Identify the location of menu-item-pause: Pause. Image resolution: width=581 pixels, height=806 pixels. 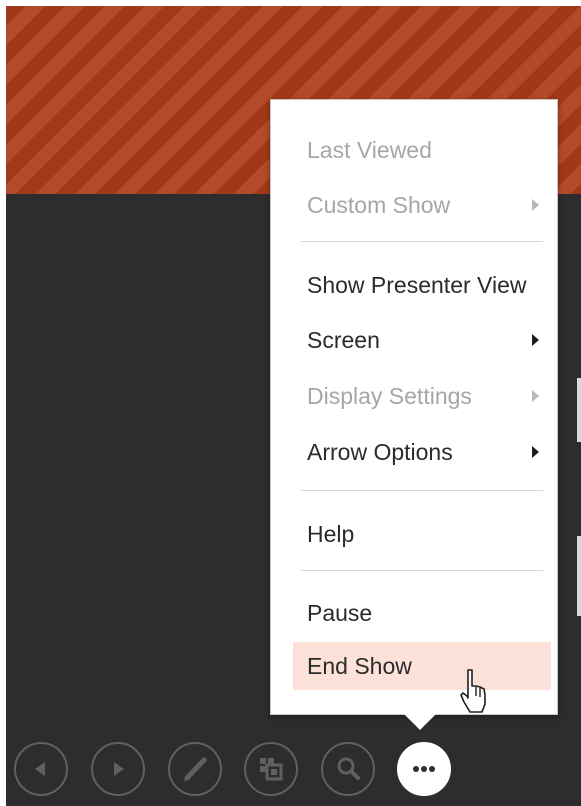
(422, 613).